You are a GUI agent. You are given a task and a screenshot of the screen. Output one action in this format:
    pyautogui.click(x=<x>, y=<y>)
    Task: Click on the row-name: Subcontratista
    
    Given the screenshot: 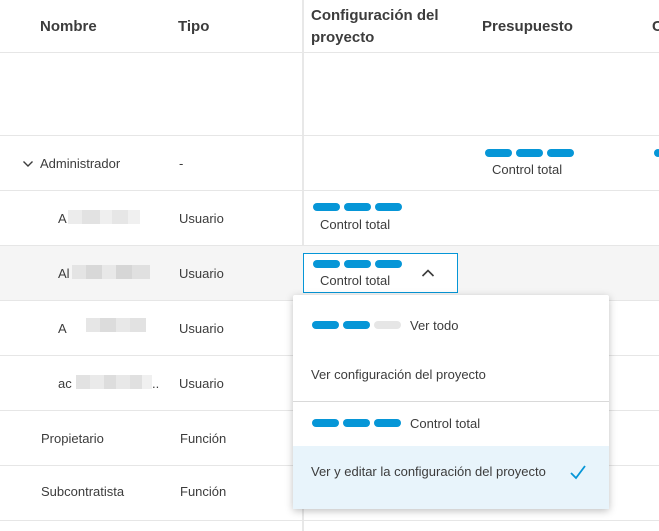 What is the action you would take?
    pyautogui.click(x=83, y=491)
    